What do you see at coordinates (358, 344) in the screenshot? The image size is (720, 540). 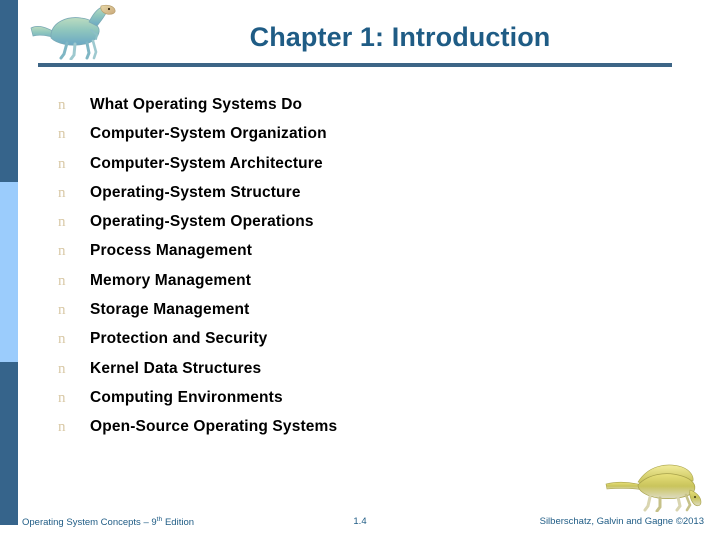 I see `list-item: n Protection and Security` at bounding box center [358, 344].